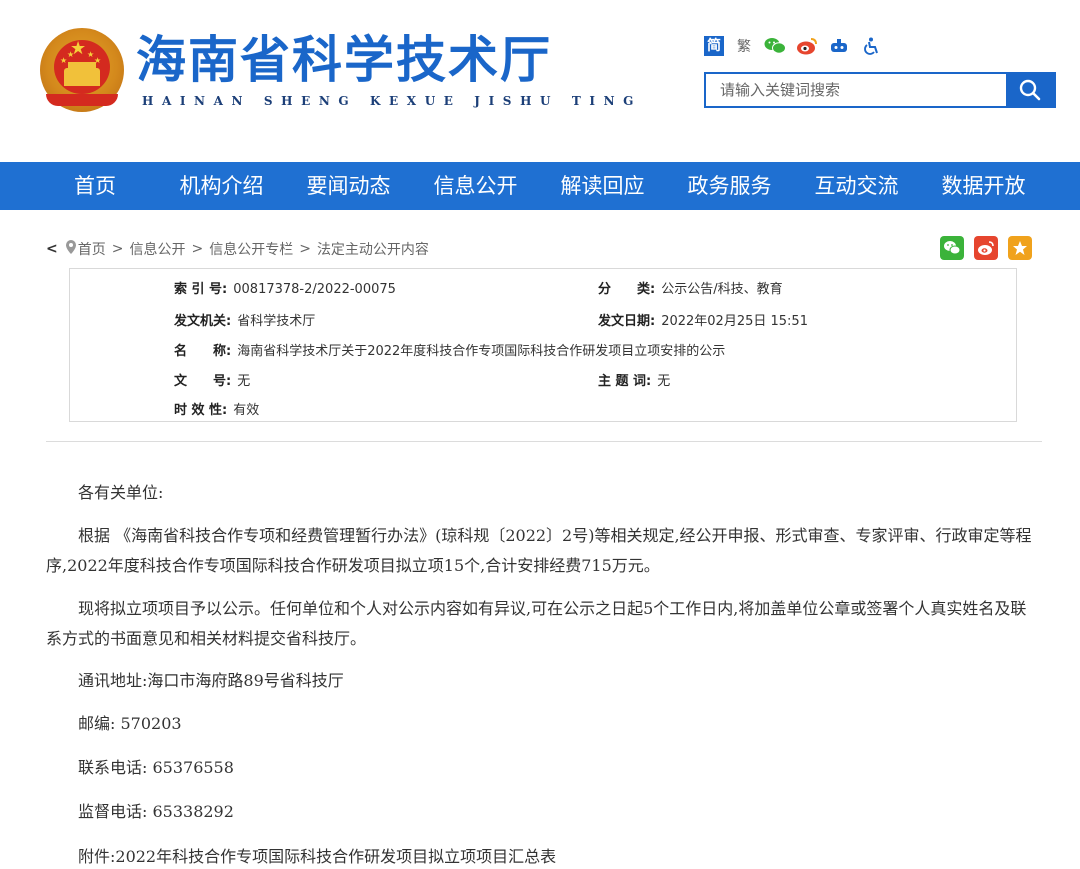 Image resolution: width=1080 pixels, height=869 pixels. I want to click on share-wechat-button, so click(952, 248).